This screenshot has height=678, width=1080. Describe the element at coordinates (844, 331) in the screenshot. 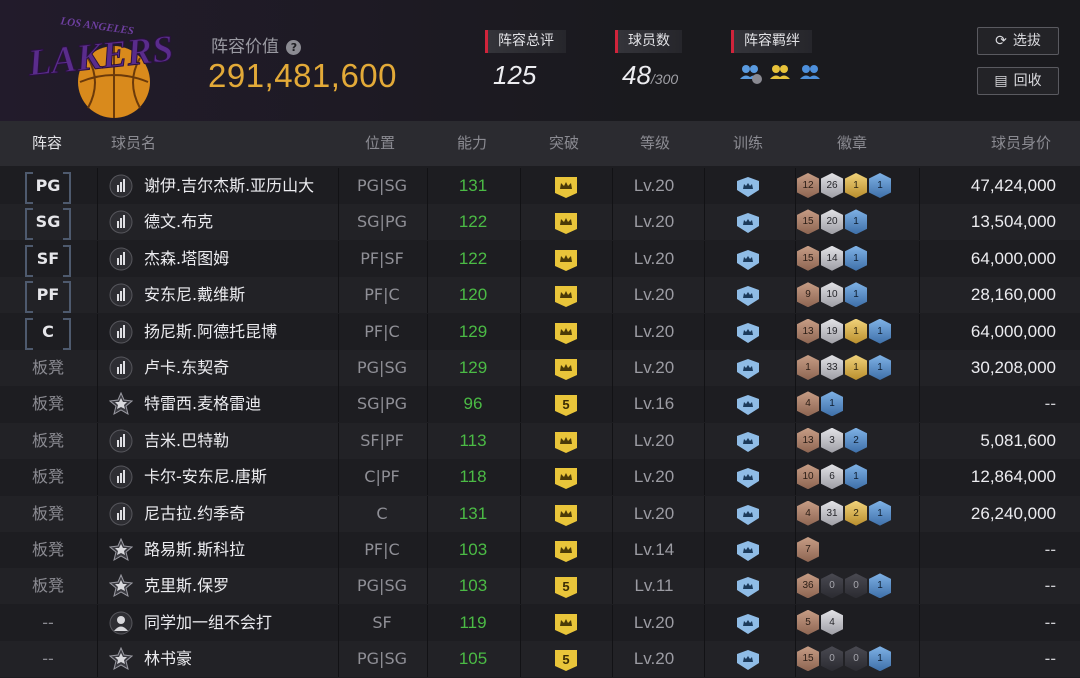

I see `player-badges: 13 19 1 1` at that location.